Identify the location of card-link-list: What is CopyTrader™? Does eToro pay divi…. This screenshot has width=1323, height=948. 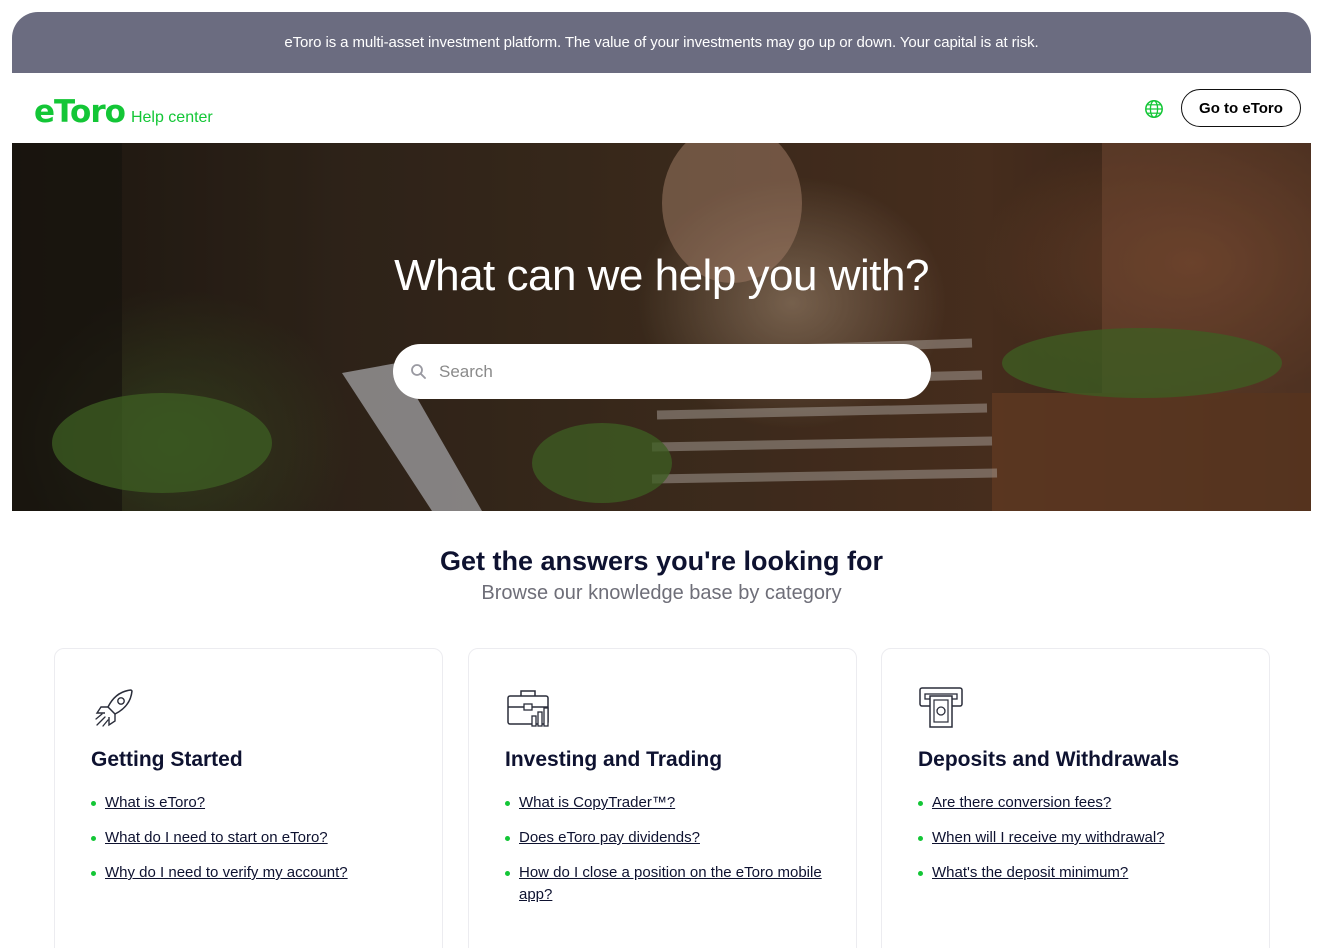
(665, 855).